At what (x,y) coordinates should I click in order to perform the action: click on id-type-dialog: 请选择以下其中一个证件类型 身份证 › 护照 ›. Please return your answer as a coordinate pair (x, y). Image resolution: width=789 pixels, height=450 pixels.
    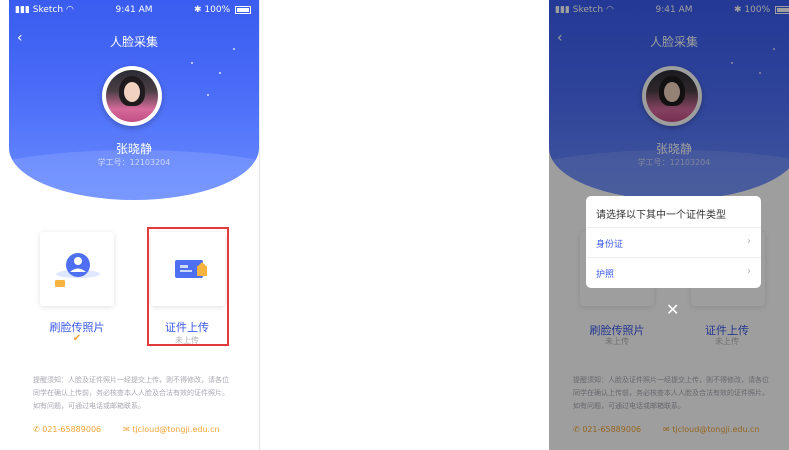
    Looking at the image, I should click on (673, 242).